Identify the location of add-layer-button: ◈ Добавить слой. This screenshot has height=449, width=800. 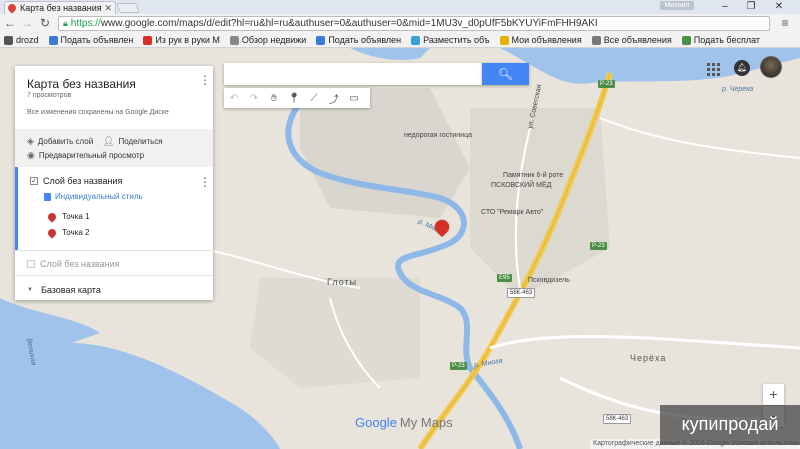
(60, 141).